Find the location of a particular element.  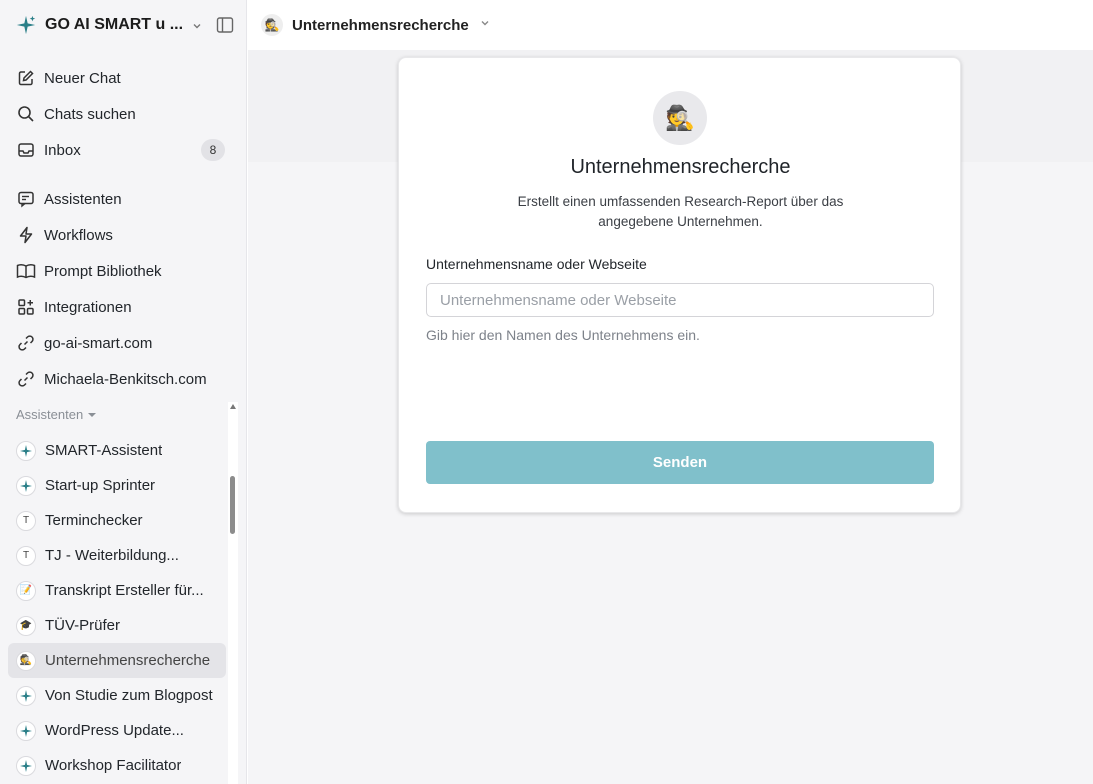

graduation-cap-icon: 🎓 is located at coordinates (26, 625).